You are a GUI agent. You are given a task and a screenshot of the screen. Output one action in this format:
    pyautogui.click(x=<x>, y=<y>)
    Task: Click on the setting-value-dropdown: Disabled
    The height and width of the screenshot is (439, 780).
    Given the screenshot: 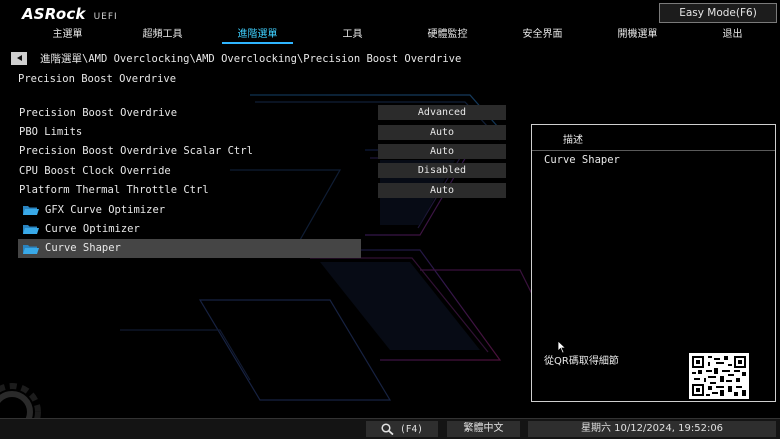 What is the action you would take?
    pyautogui.click(x=442, y=171)
    